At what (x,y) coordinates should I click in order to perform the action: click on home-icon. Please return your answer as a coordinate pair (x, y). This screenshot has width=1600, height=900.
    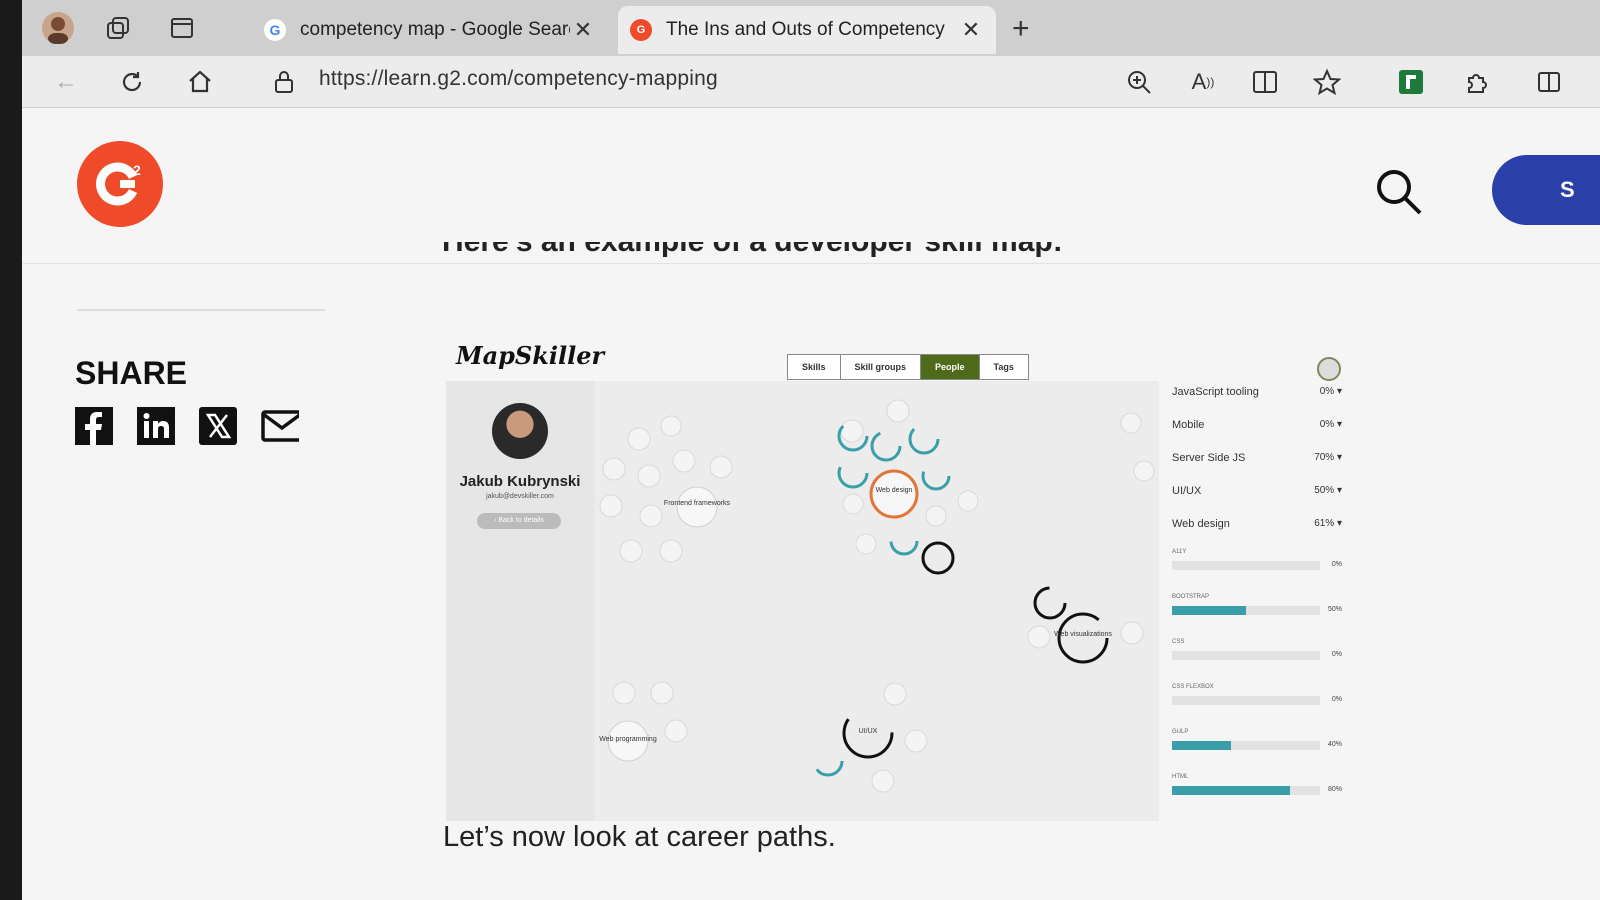
    Looking at the image, I should click on (200, 82).